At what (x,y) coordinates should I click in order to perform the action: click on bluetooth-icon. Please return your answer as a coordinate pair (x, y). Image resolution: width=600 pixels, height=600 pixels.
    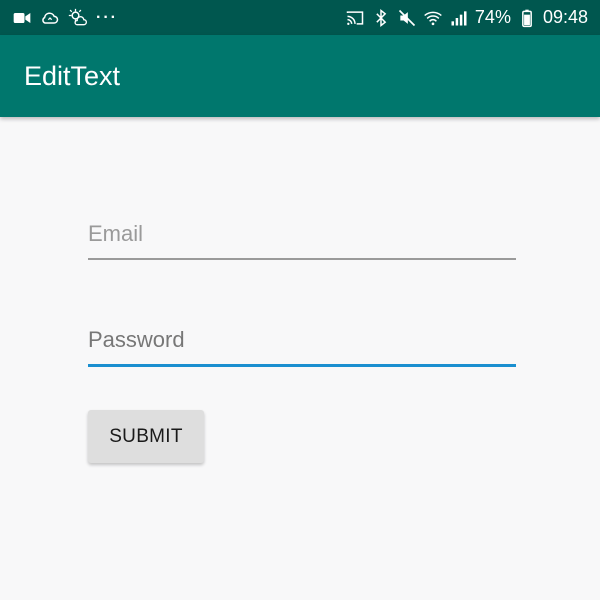
    Looking at the image, I should click on (381, 18).